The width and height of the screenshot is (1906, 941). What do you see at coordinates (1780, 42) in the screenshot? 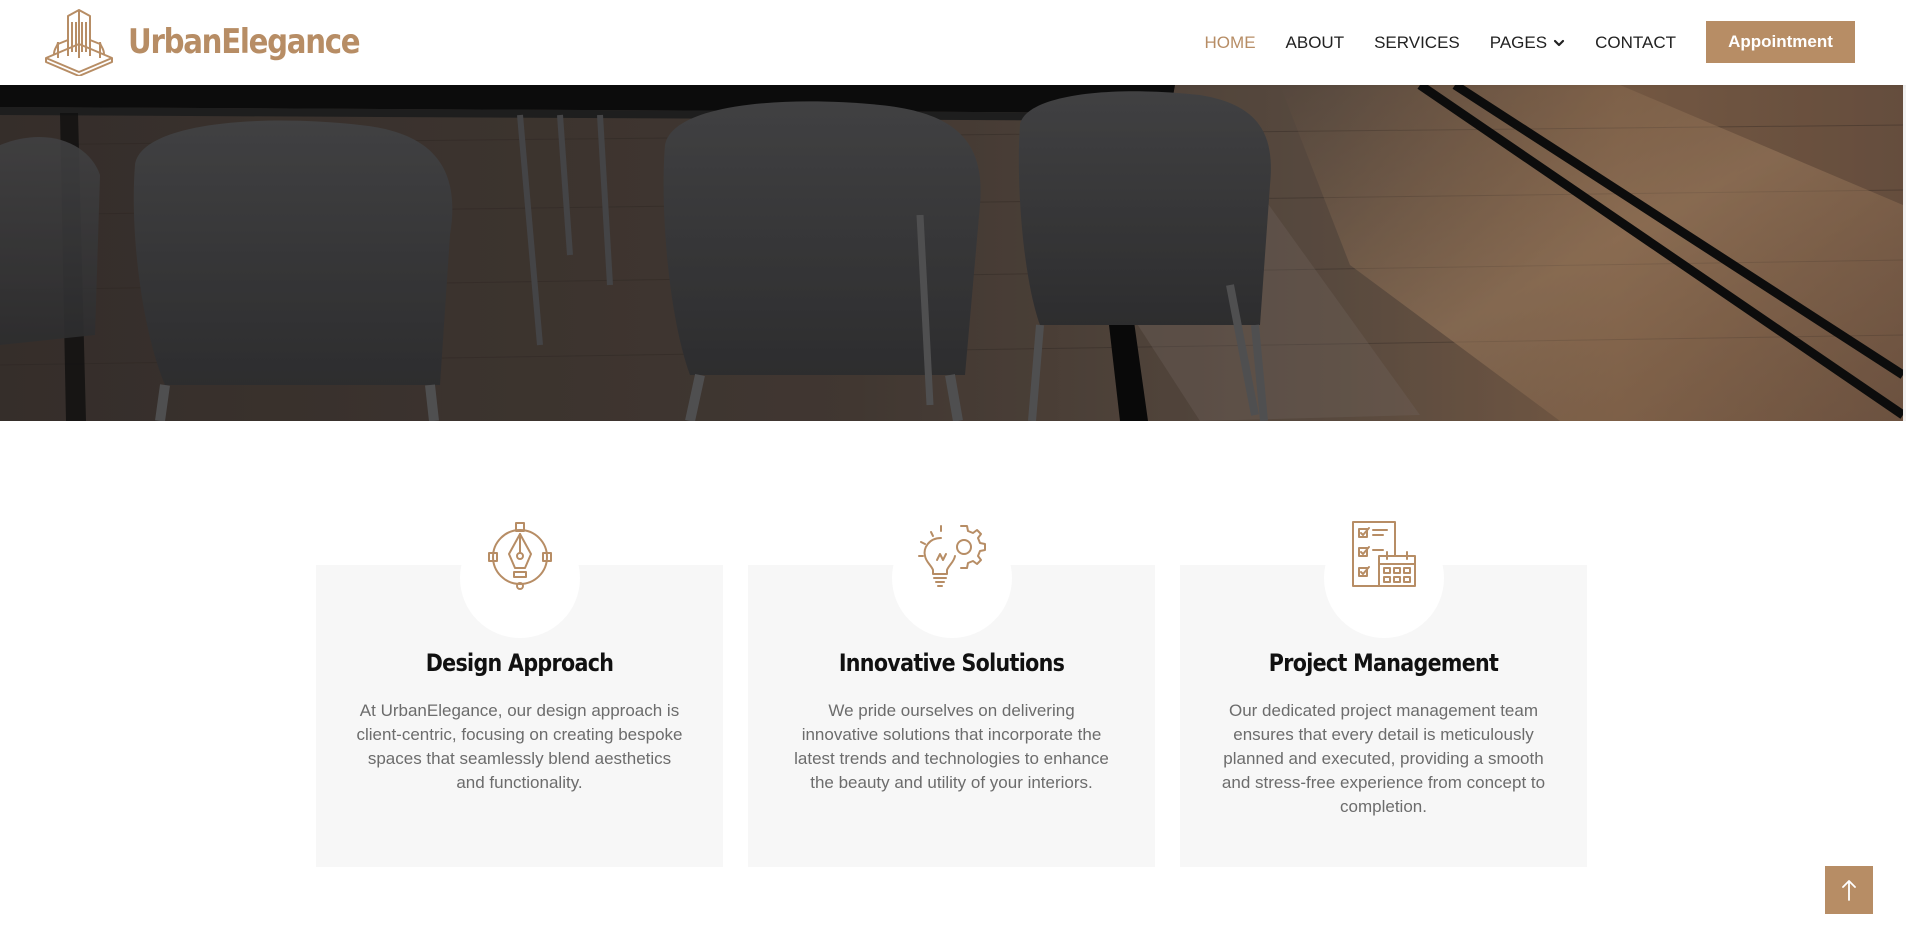
I see `appointment-button: Appointment` at bounding box center [1780, 42].